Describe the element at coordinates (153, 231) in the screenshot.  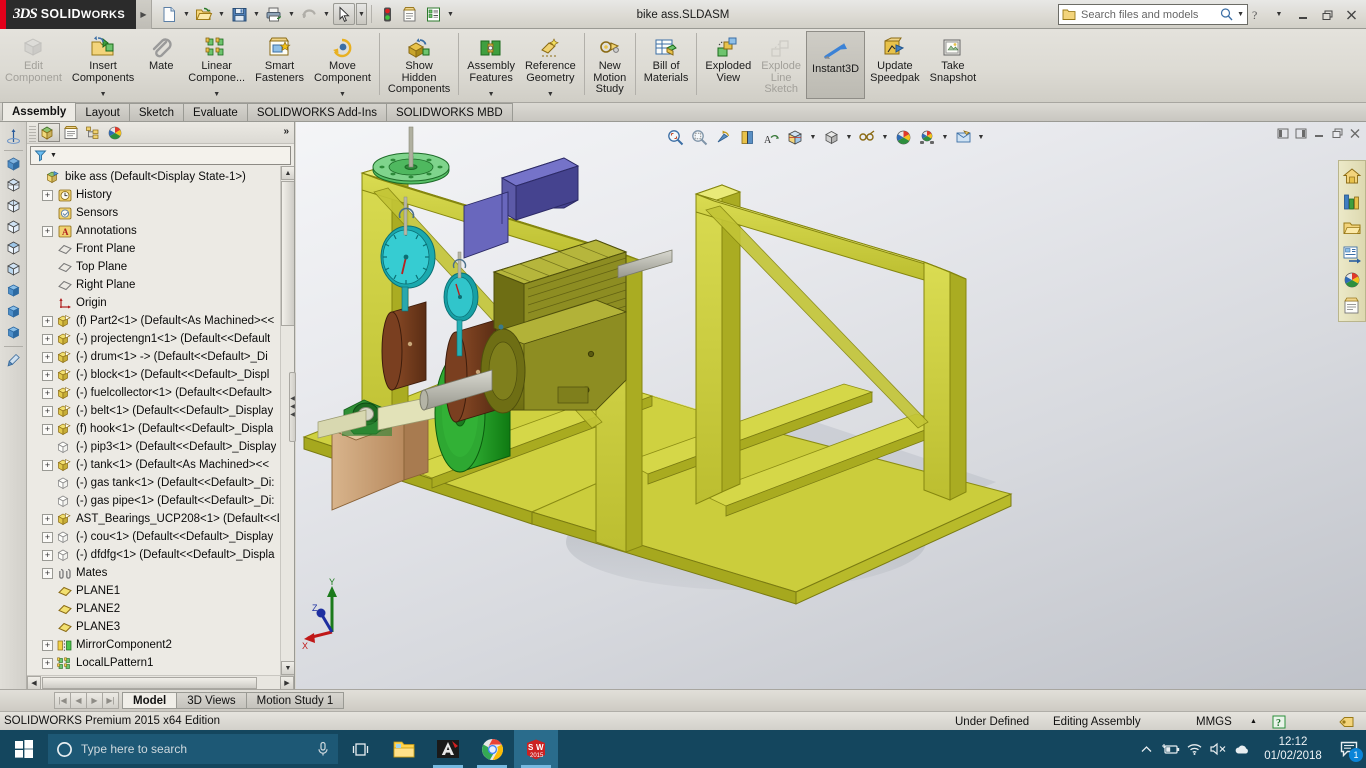
I see `tree-item: + A Annotations` at that location.